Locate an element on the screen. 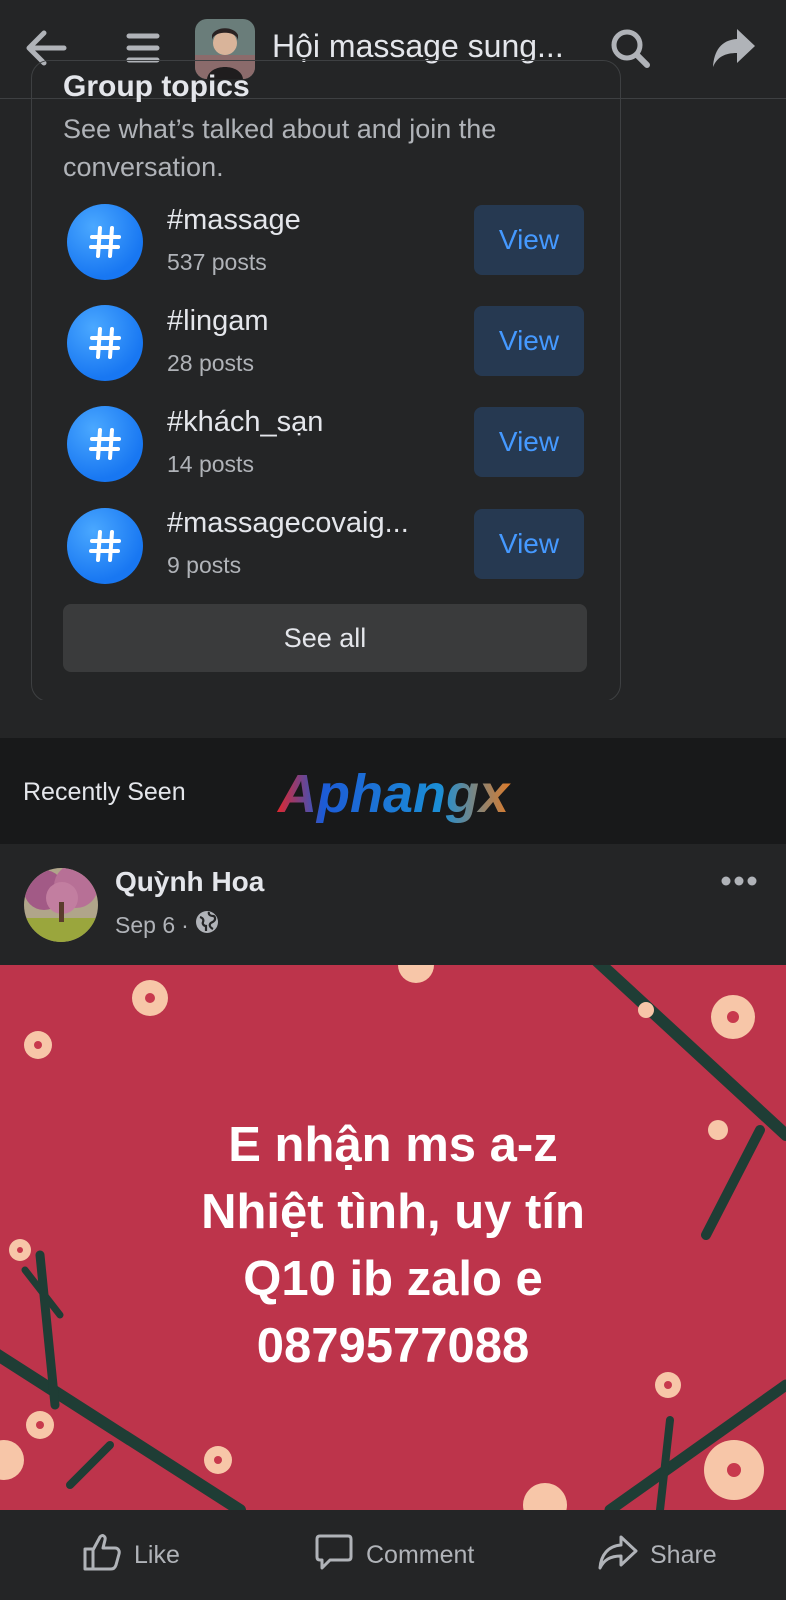 This screenshot has width=786, height=1600. like-icon is located at coordinates (102, 1555).